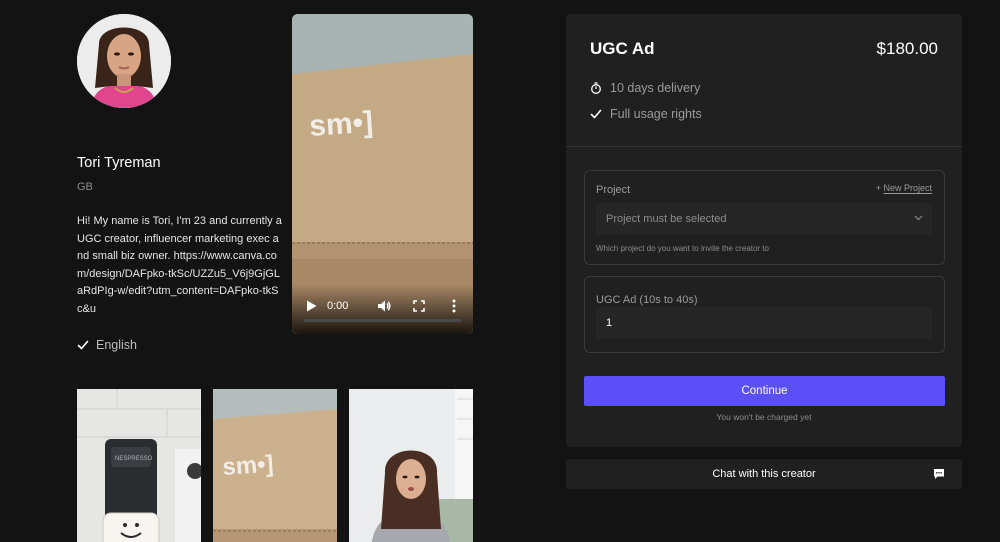 The image size is (1000, 542). What do you see at coordinates (116, 345) in the screenshot?
I see `language-label: English` at bounding box center [116, 345].